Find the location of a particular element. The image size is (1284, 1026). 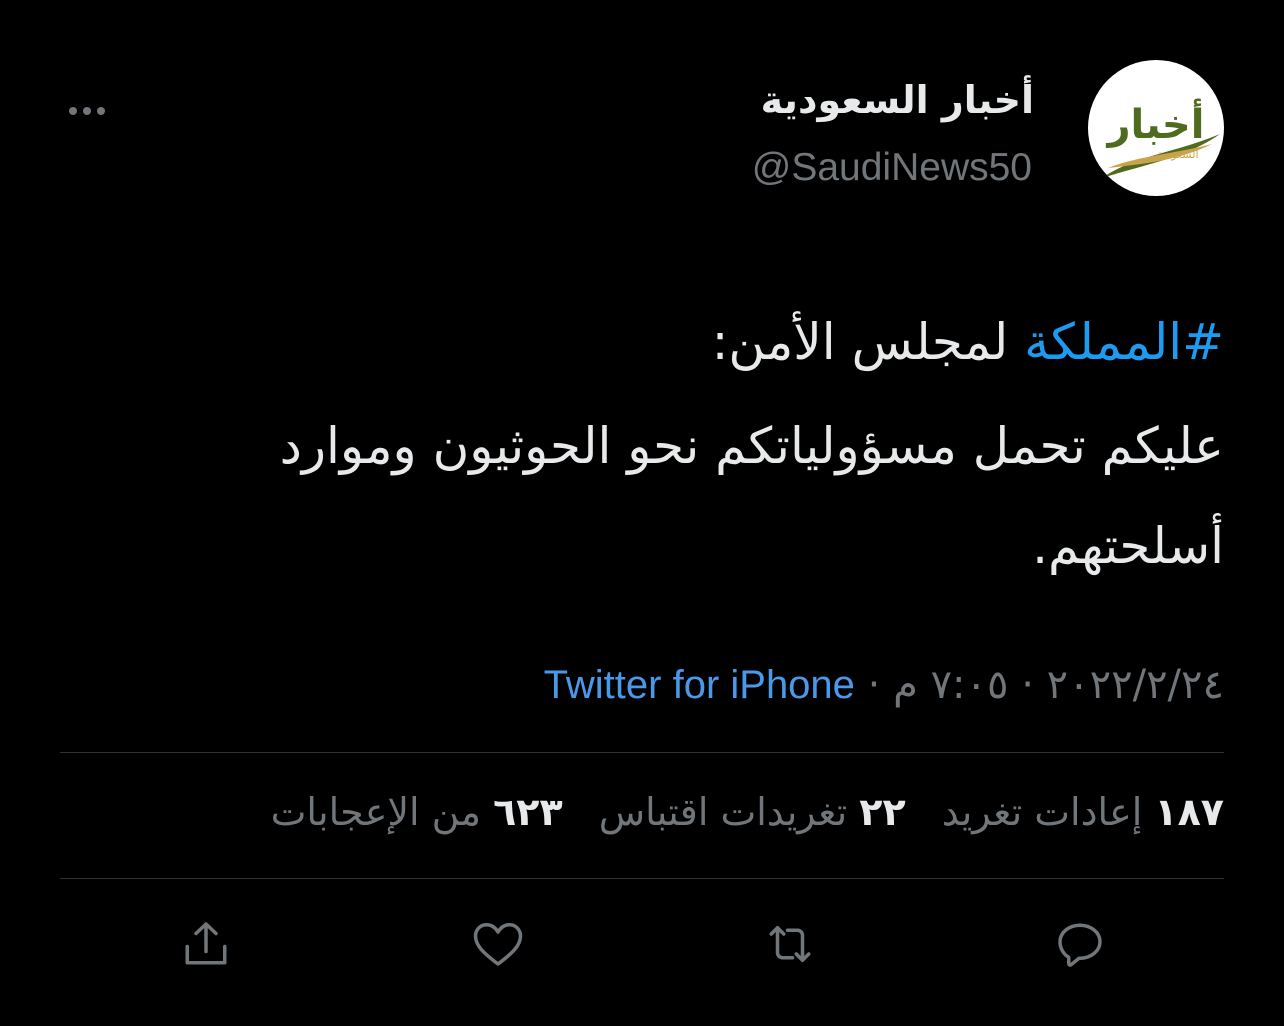

retweets-count: ١٨٧ is located at coordinates (1189, 812).